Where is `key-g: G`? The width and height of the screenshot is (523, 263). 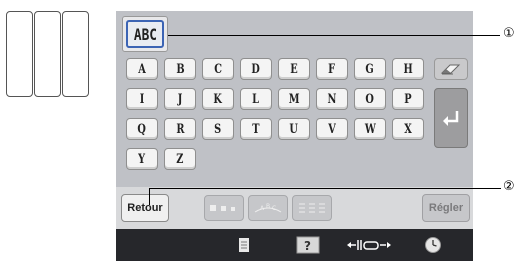 key-g: G is located at coordinates (370, 69).